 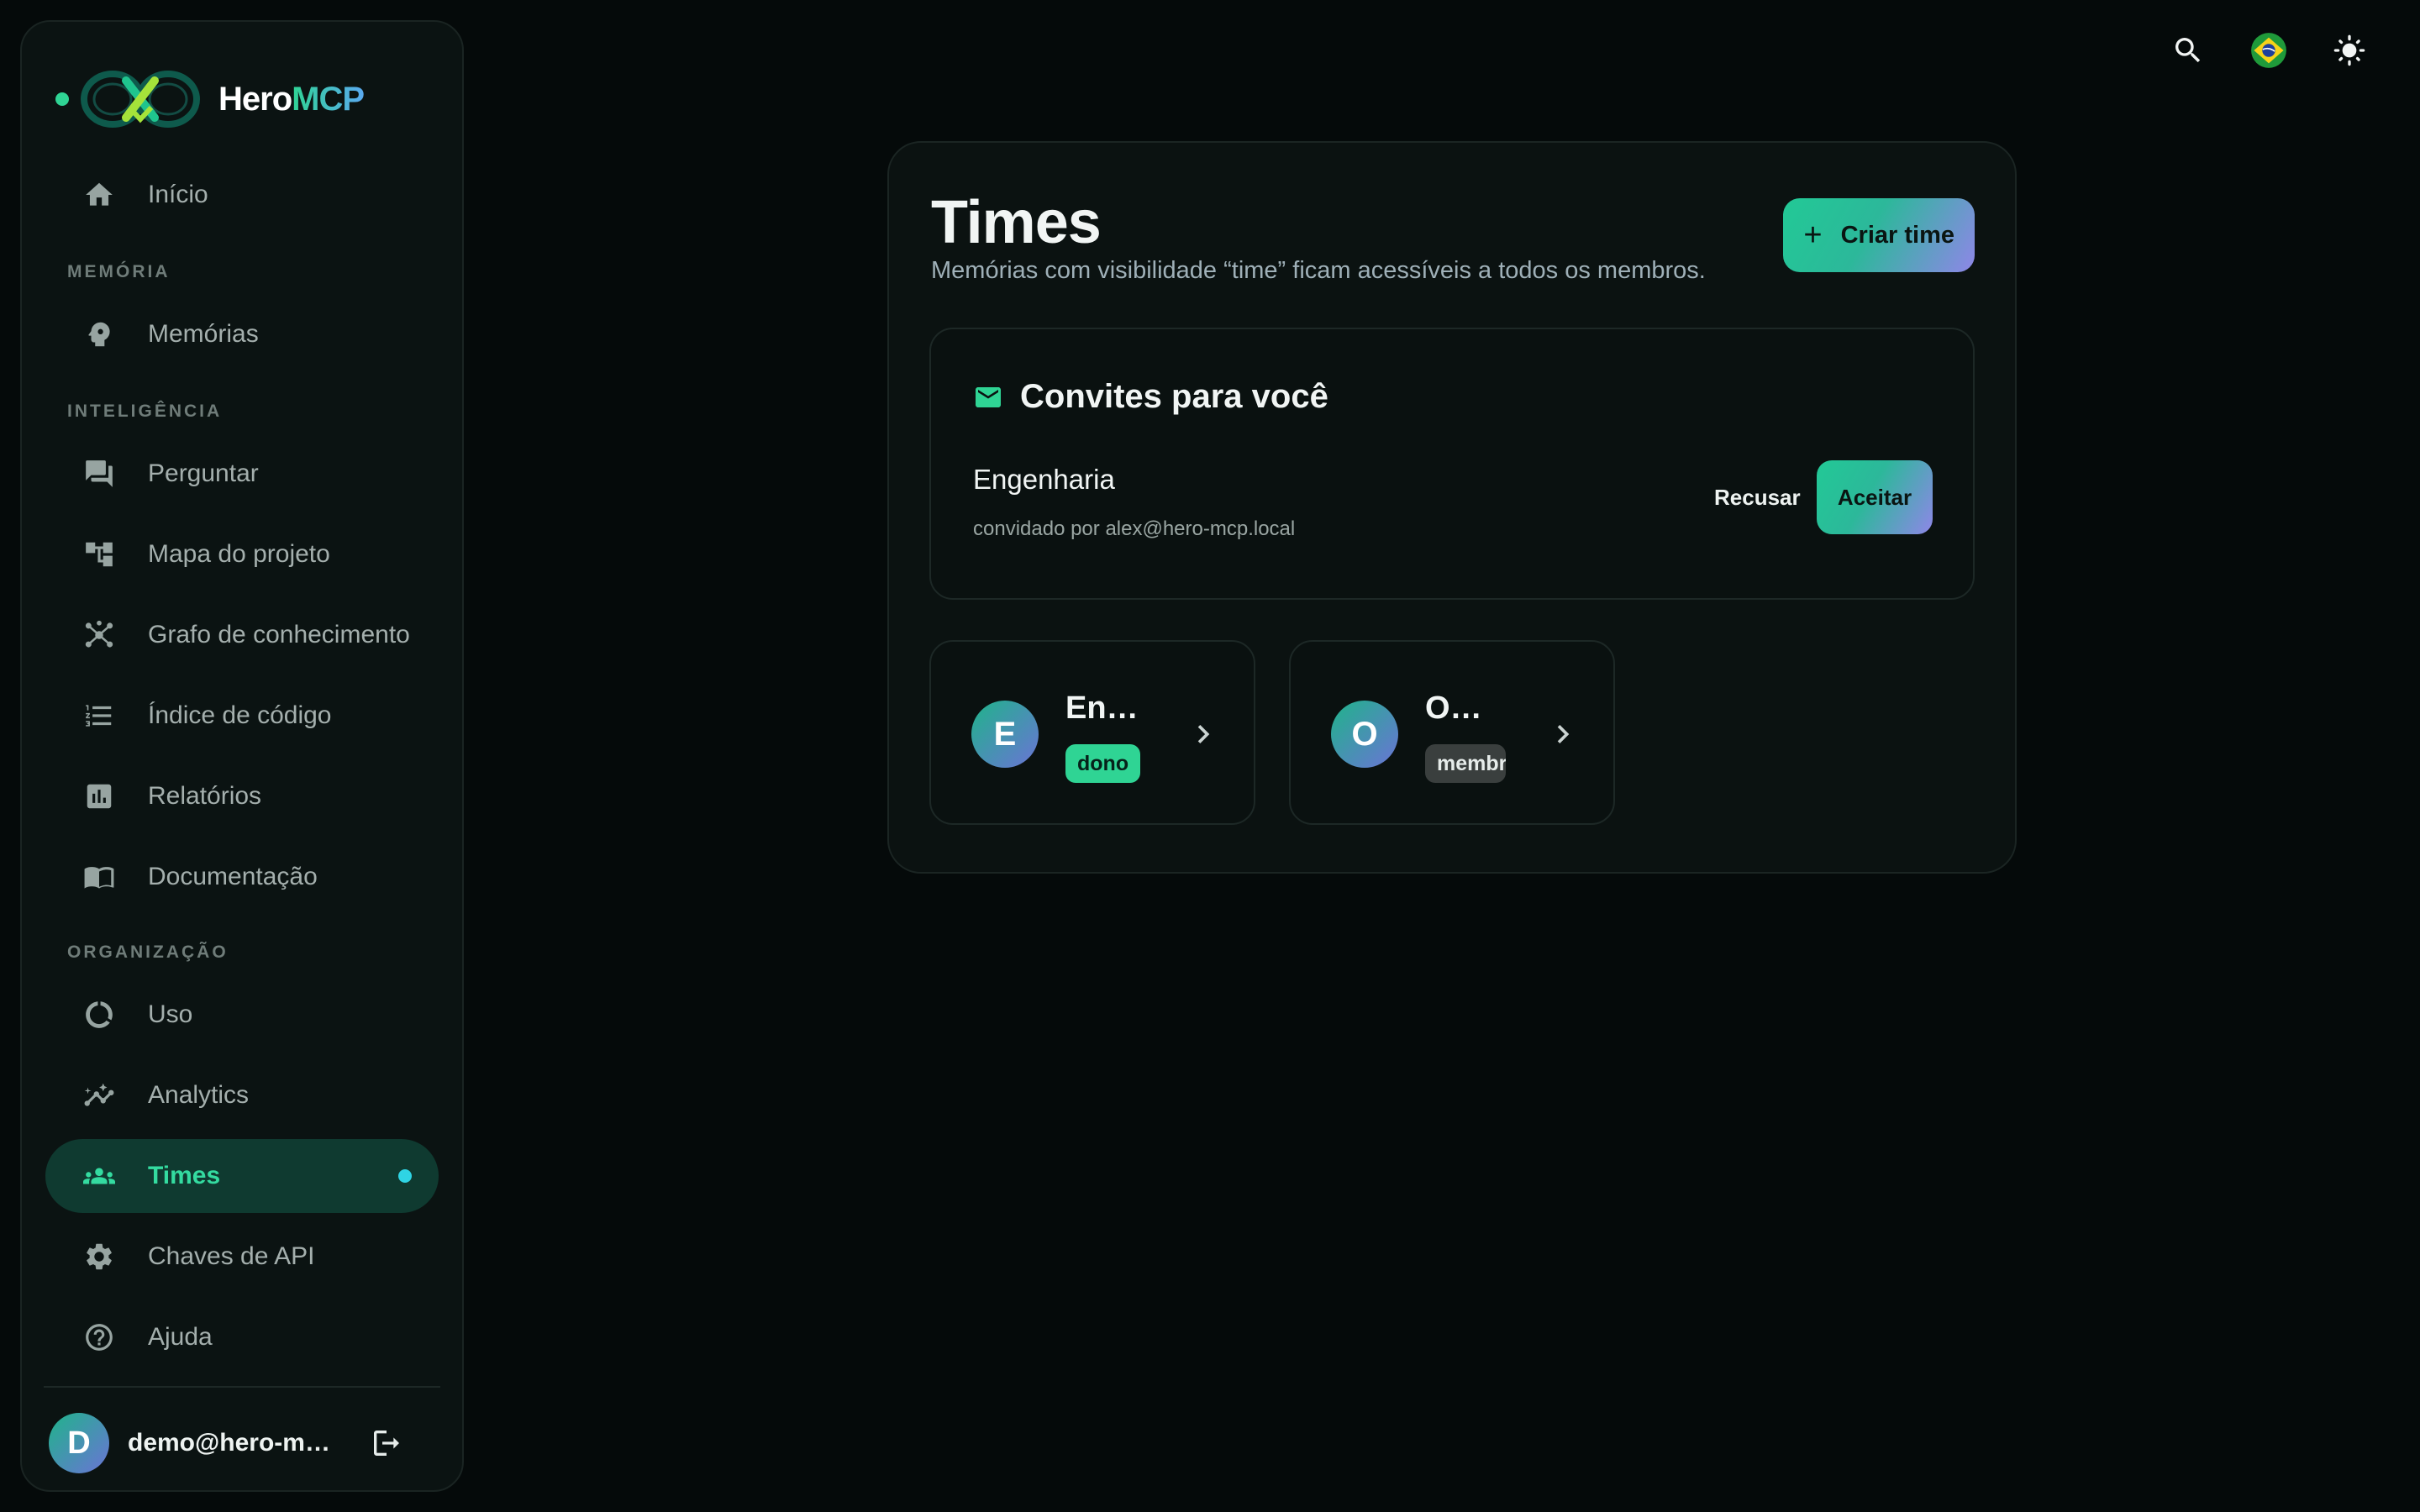 What do you see at coordinates (233, 876) in the screenshot?
I see `sidebar-item-label: Documentação` at bounding box center [233, 876].